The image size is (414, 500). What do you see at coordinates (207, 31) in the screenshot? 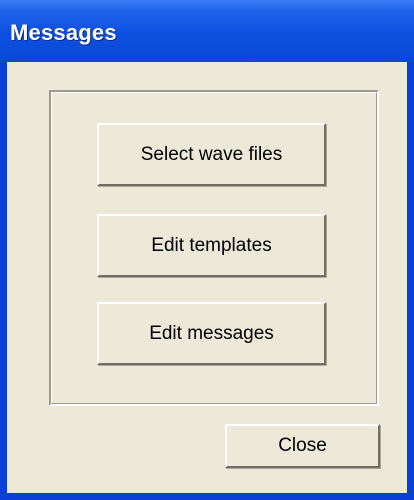
I see `title-bar: Messages` at bounding box center [207, 31].